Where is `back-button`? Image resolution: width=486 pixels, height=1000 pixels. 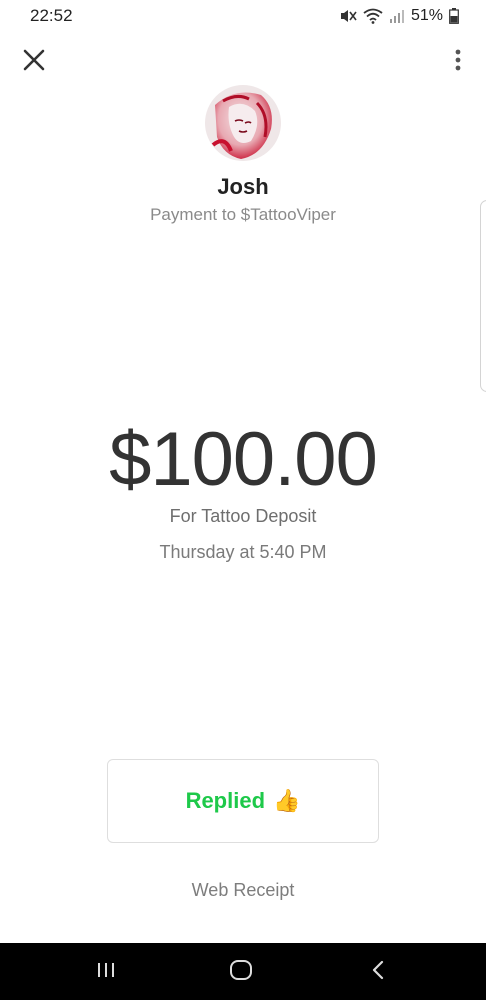
back-button is located at coordinates (378, 972).